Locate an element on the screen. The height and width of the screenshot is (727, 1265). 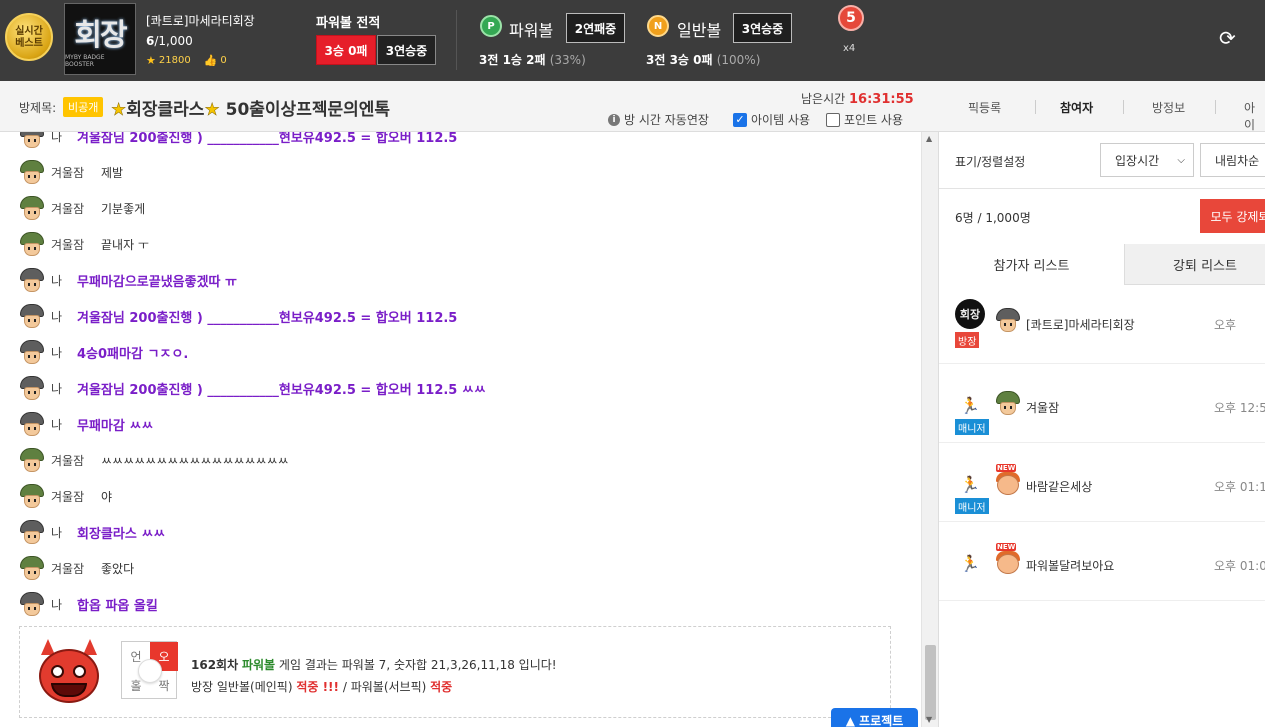
tab-participants: 참여자 is located at coordinates (1076, 107).